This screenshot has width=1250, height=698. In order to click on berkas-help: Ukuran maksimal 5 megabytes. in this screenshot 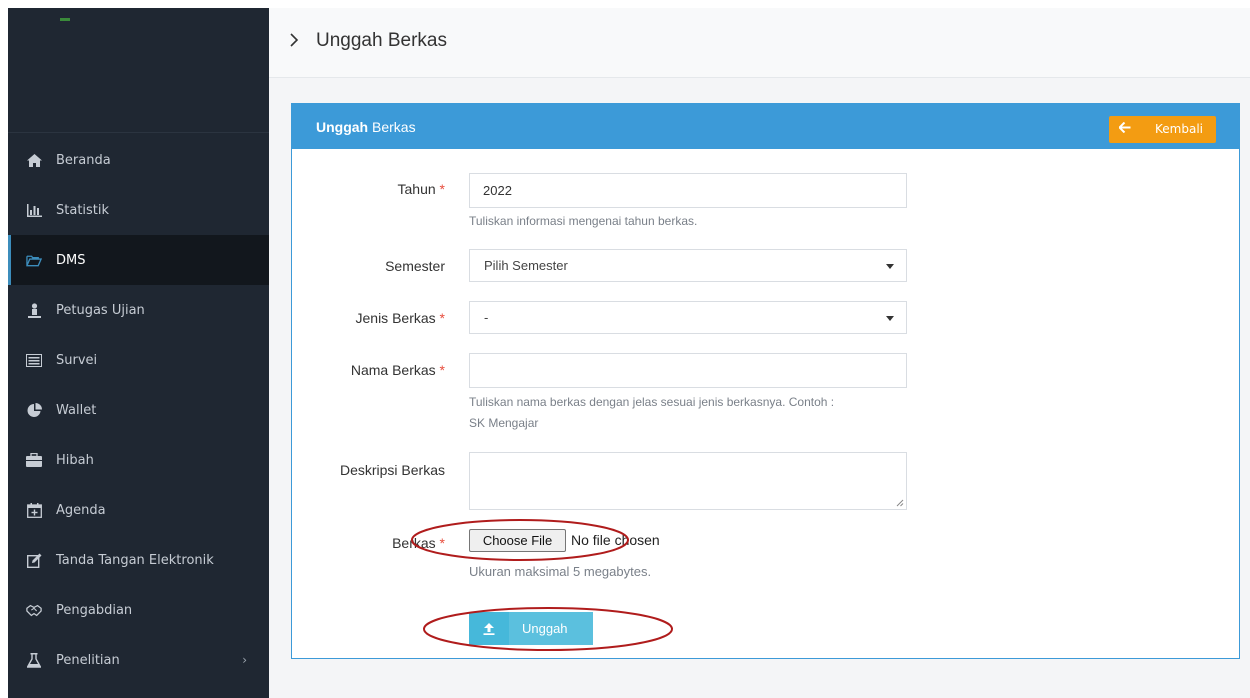, I will do `click(560, 571)`.